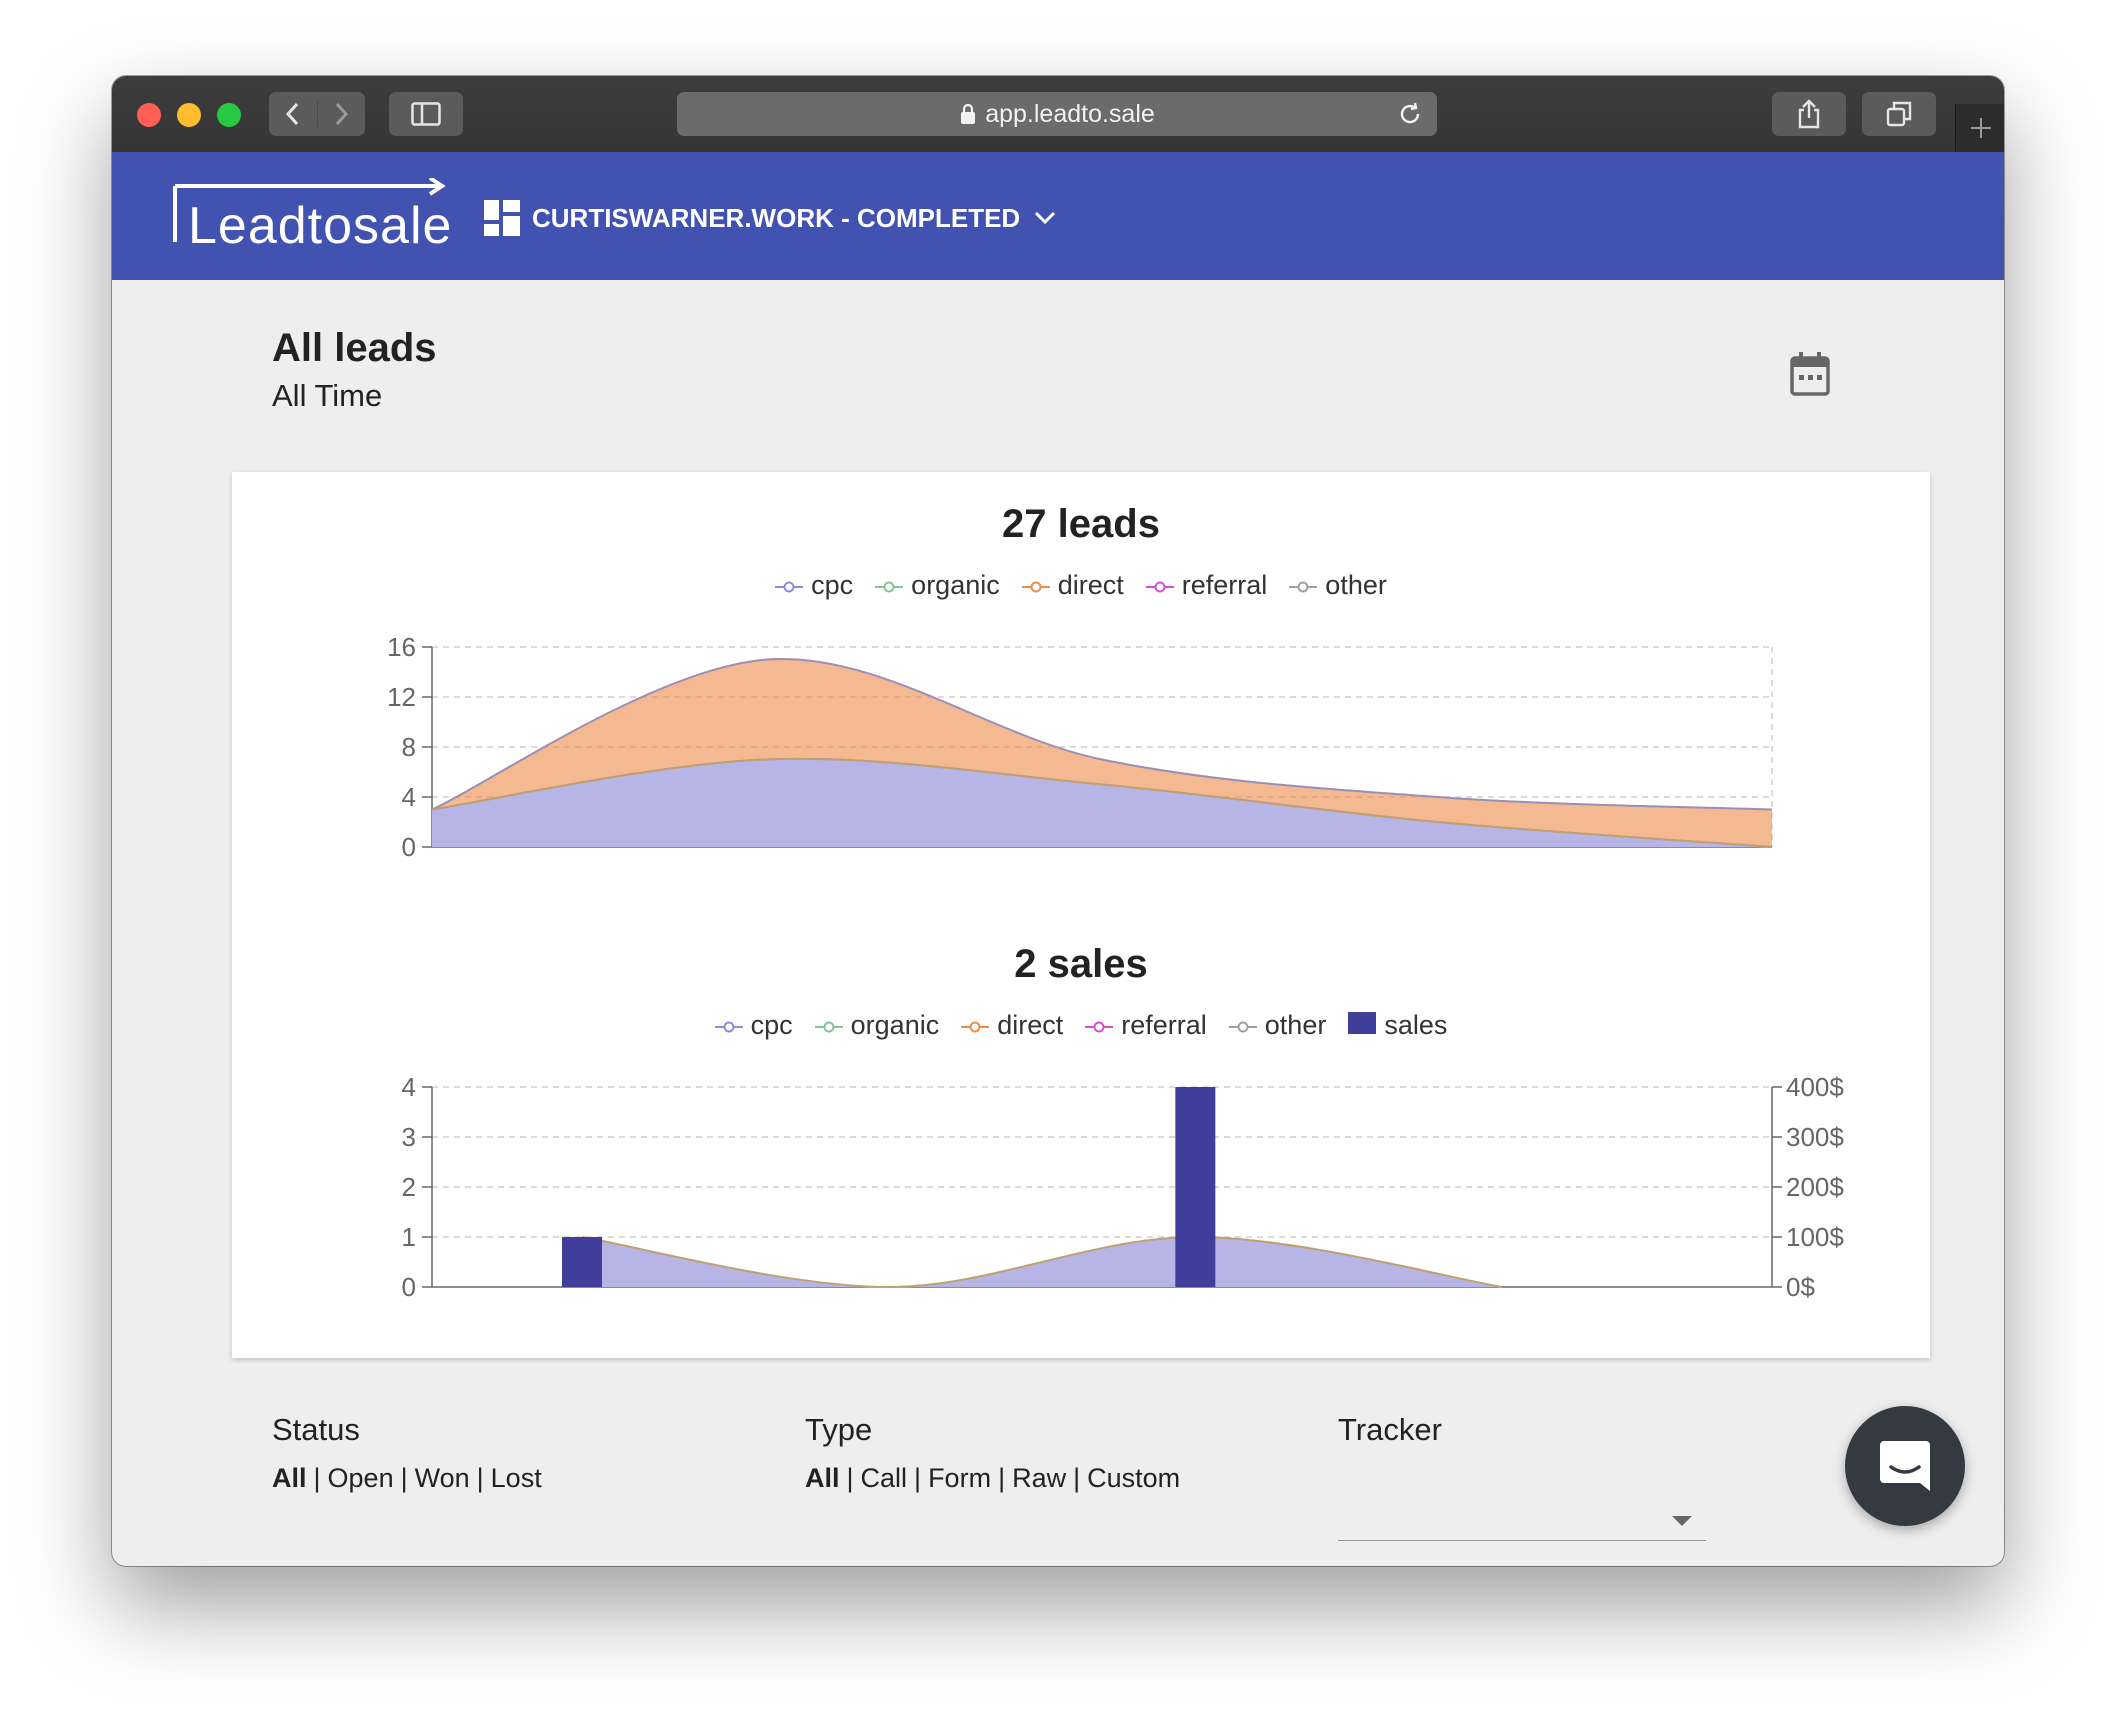  I want to click on address-bar: app.leadto.sale, so click(1057, 114).